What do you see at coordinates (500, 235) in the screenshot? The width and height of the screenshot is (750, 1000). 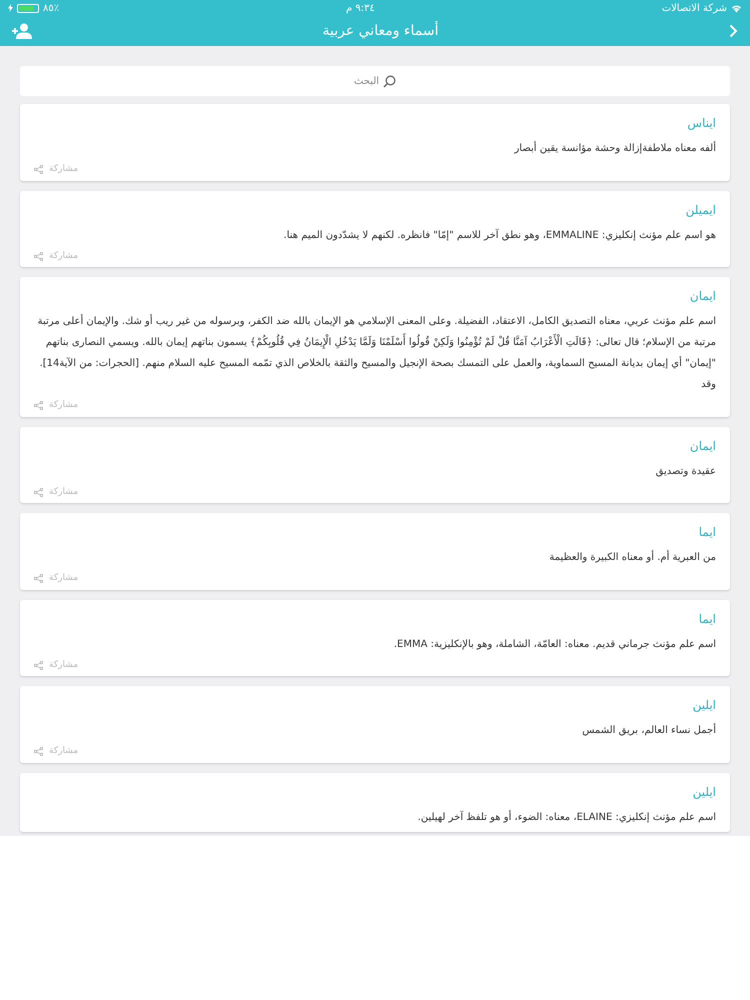 I see `name-meaning: هو اسم علم مؤنث إنكليزي: EMMALINE، وهو نطق آخر للاسم "إمّا" فانظره. لكنهم لا يشدّدون الميم هنا.` at bounding box center [500, 235].